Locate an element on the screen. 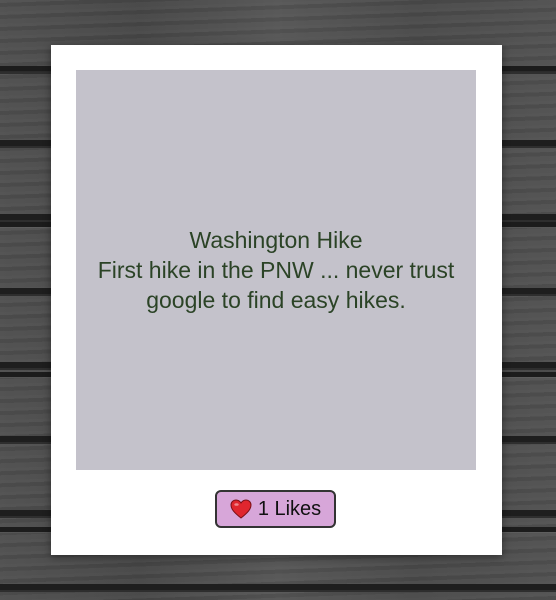 The width and height of the screenshot is (556, 600). heart-icon is located at coordinates (241, 509).